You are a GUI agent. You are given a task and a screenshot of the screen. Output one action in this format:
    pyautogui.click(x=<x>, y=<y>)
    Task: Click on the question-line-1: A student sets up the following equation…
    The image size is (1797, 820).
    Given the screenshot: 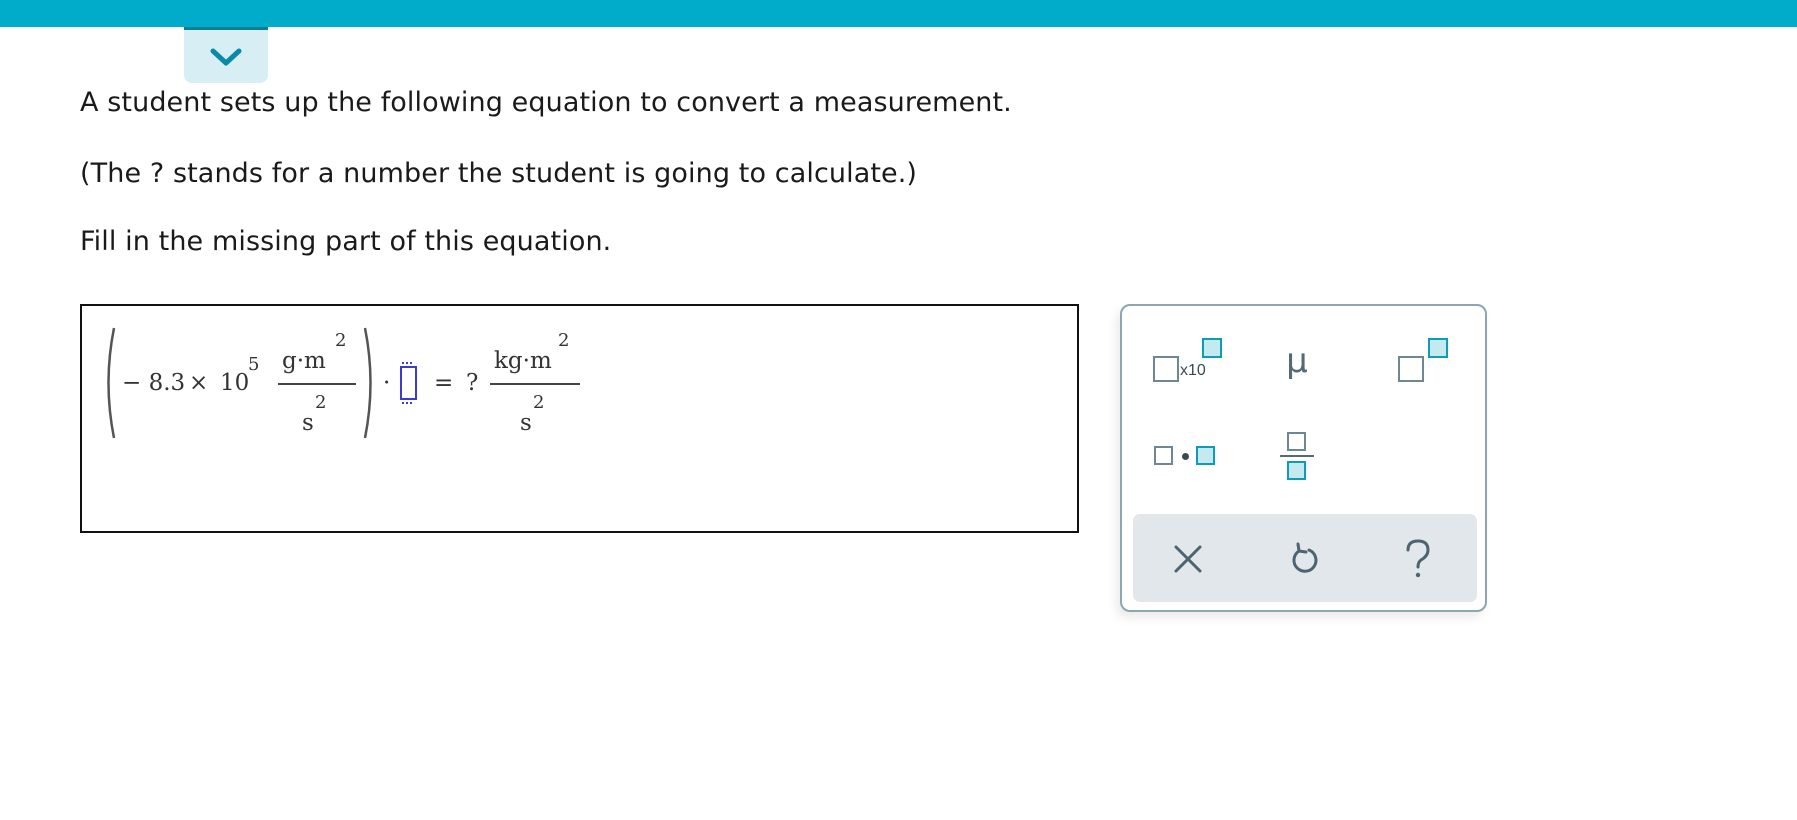 What is the action you would take?
    pyautogui.click(x=546, y=102)
    